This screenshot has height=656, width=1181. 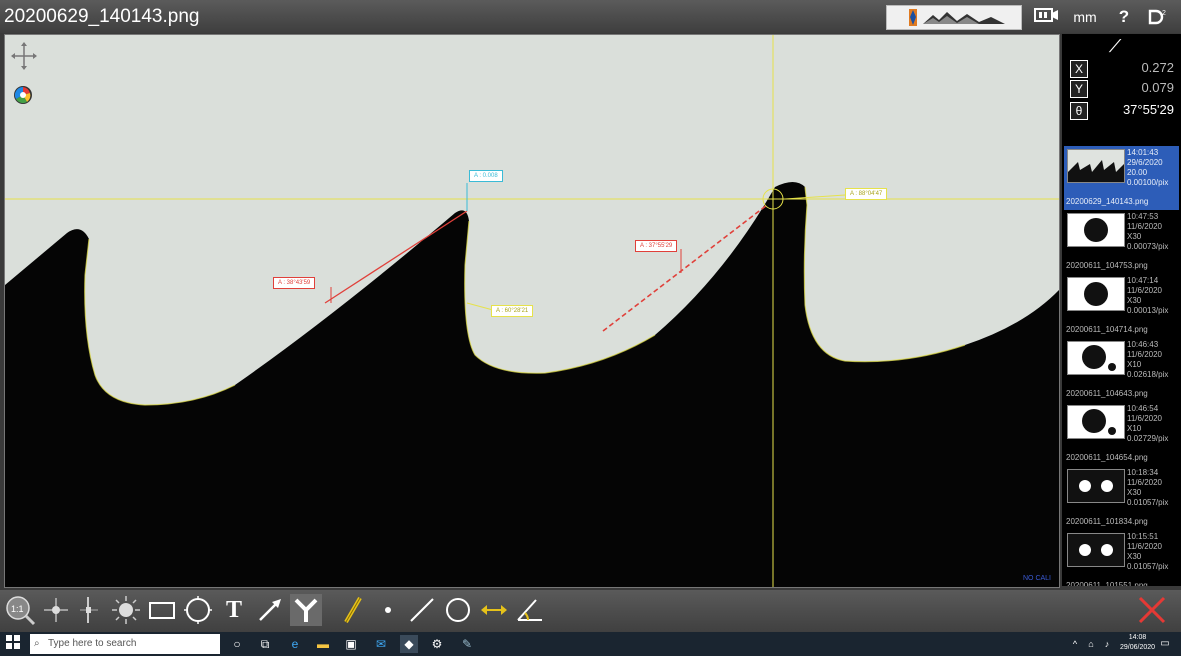 What do you see at coordinates (1137, 643) in the screenshot?
I see `system-clock: 14:08 29/06/2020` at bounding box center [1137, 643].